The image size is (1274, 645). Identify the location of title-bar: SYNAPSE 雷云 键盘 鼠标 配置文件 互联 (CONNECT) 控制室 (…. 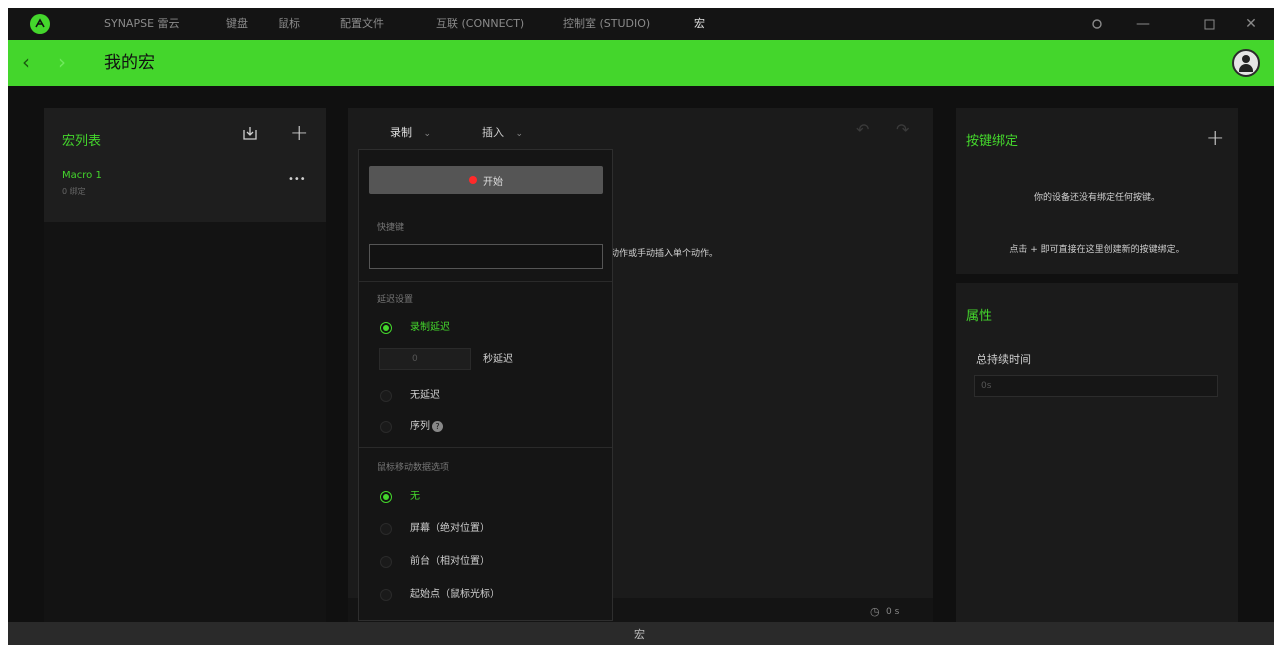
(641, 24).